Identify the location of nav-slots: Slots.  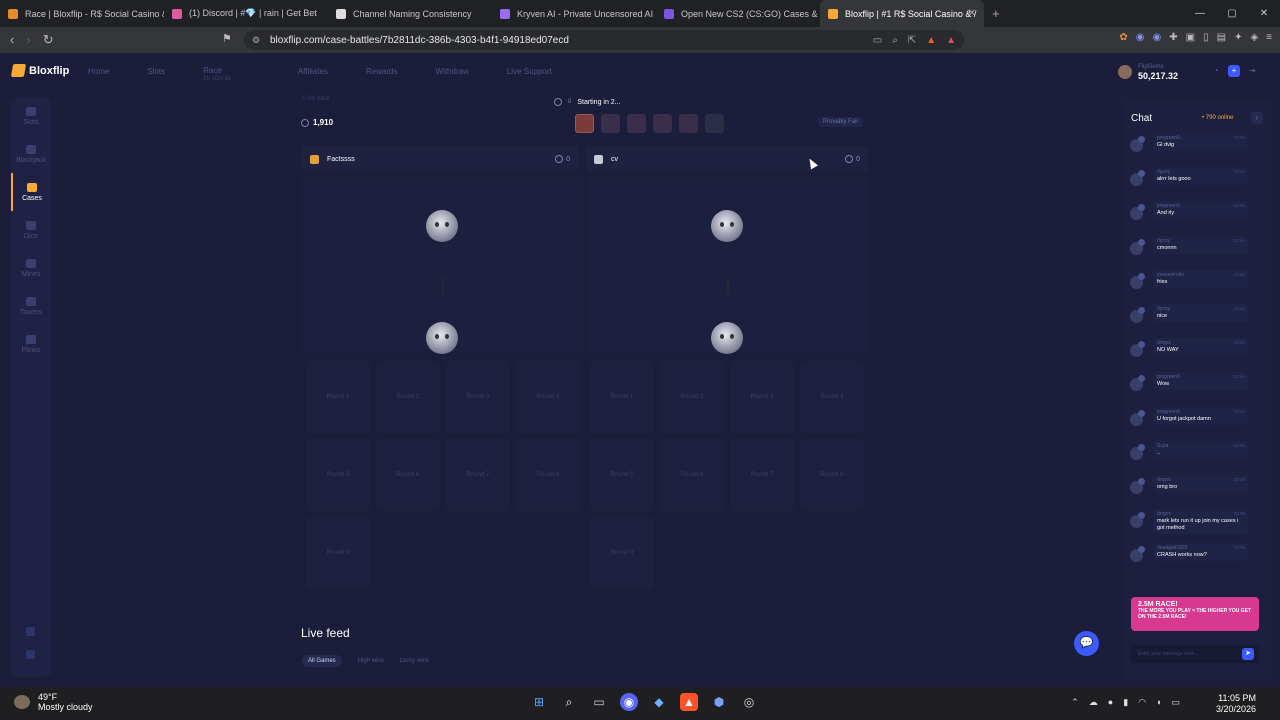
(156, 75).